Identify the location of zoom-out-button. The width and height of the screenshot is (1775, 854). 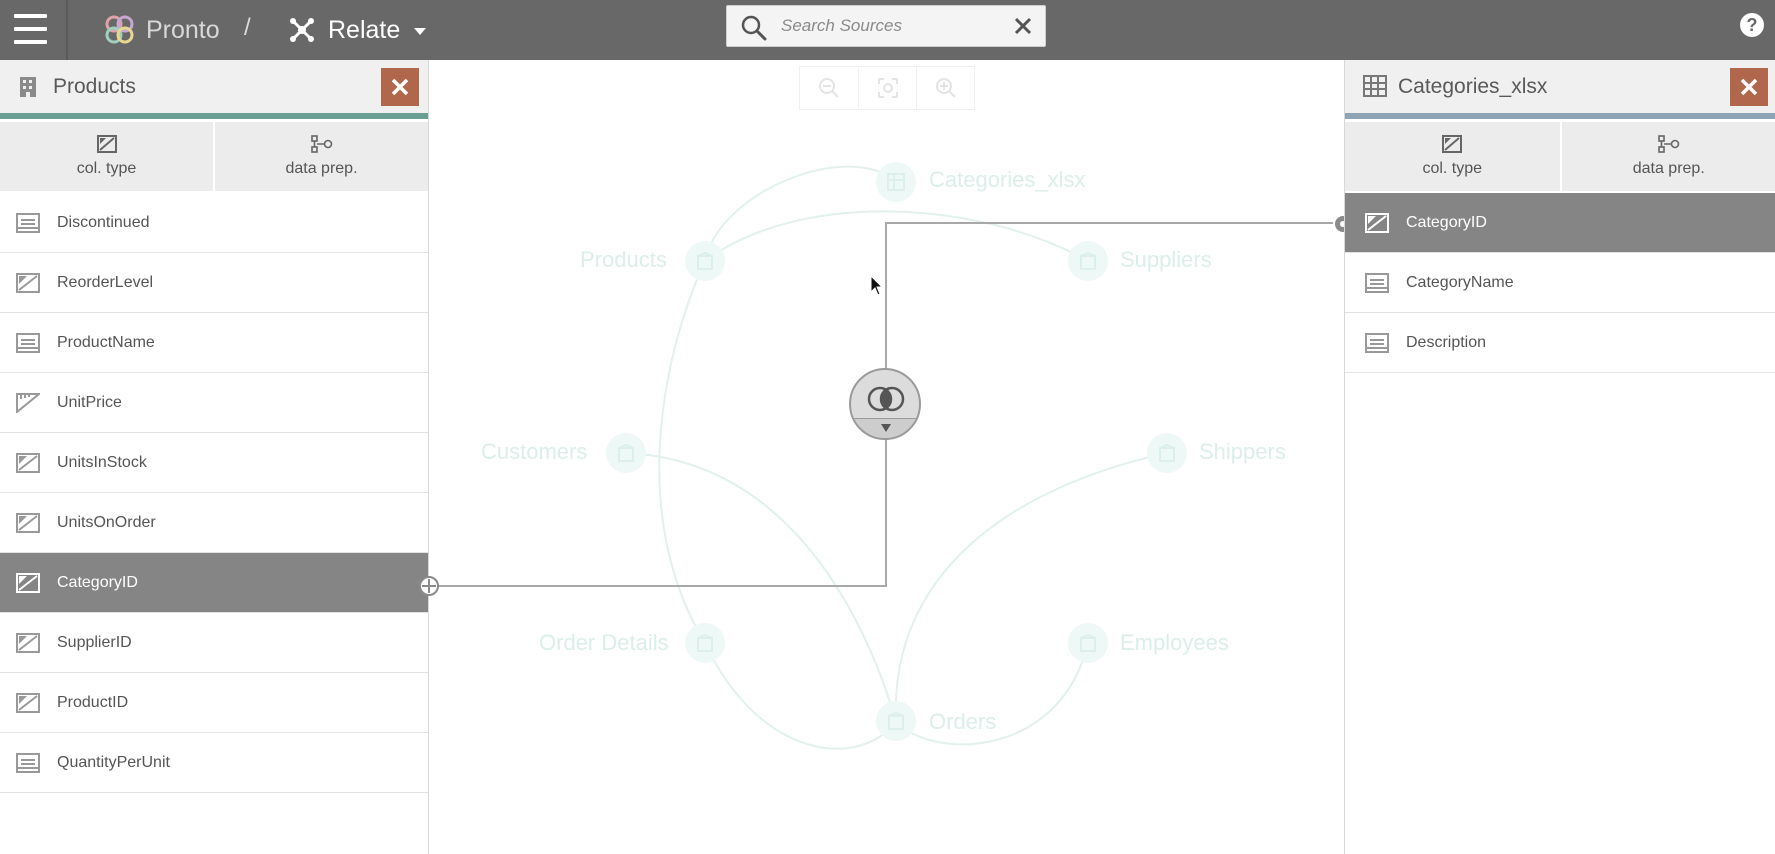
(829, 88).